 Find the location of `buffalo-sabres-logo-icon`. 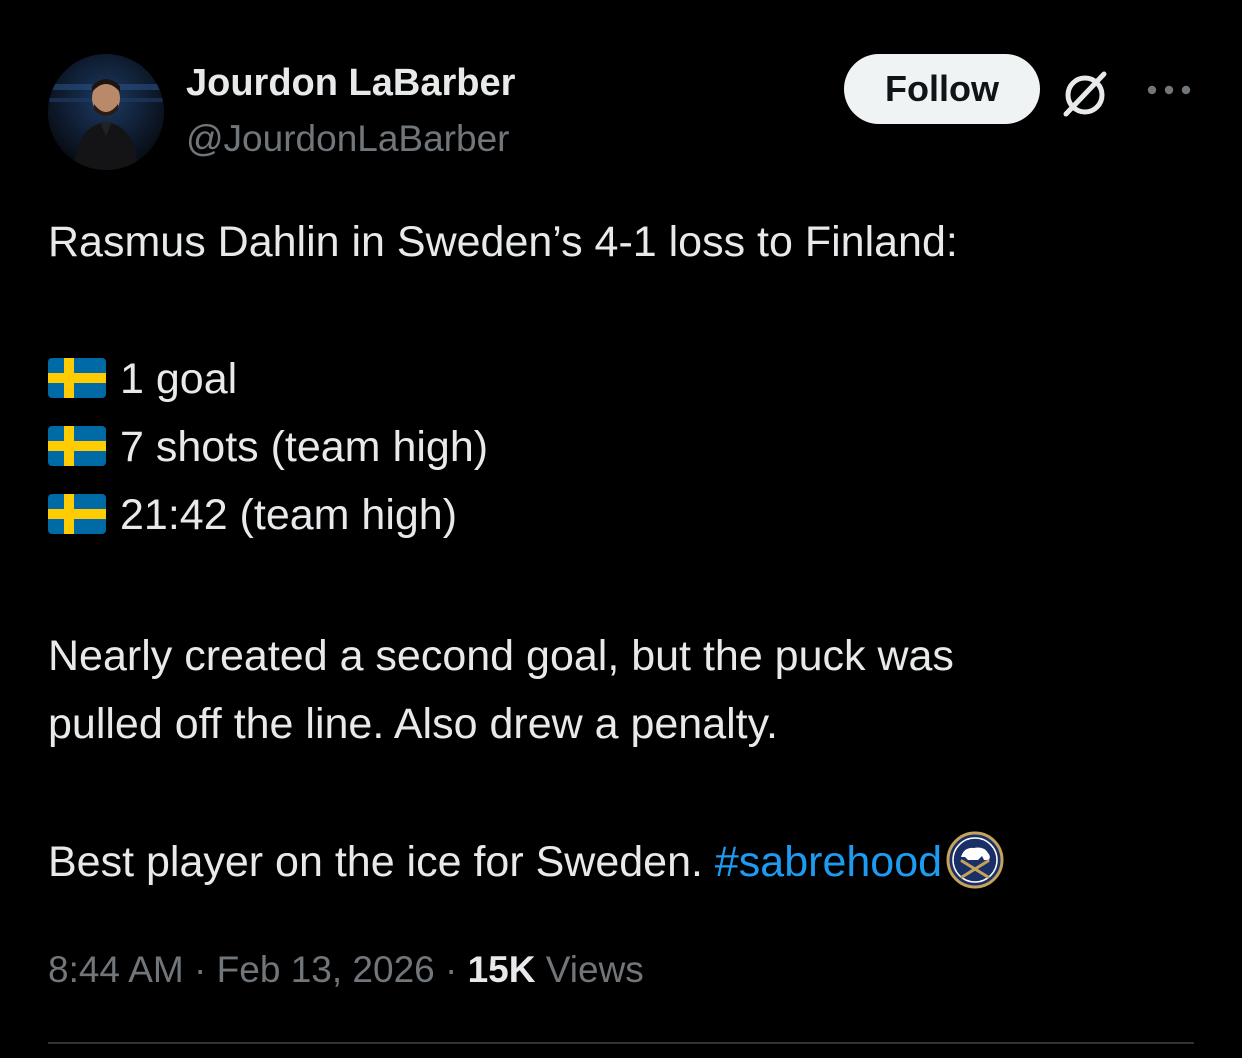

buffalo-sabres-logo-icon is located at coordinates (975, 860).